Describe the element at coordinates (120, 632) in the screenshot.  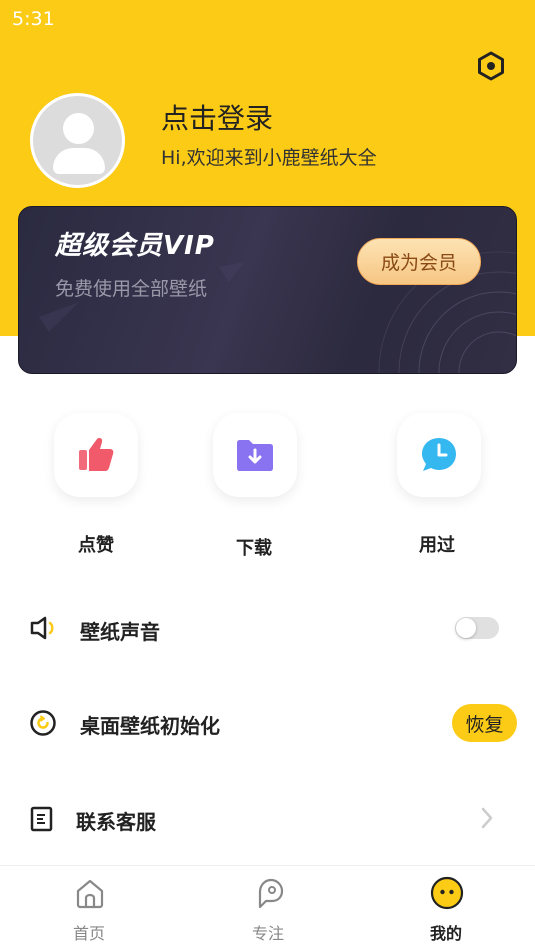
I see `sound-label: 壁纸声音` at that location.